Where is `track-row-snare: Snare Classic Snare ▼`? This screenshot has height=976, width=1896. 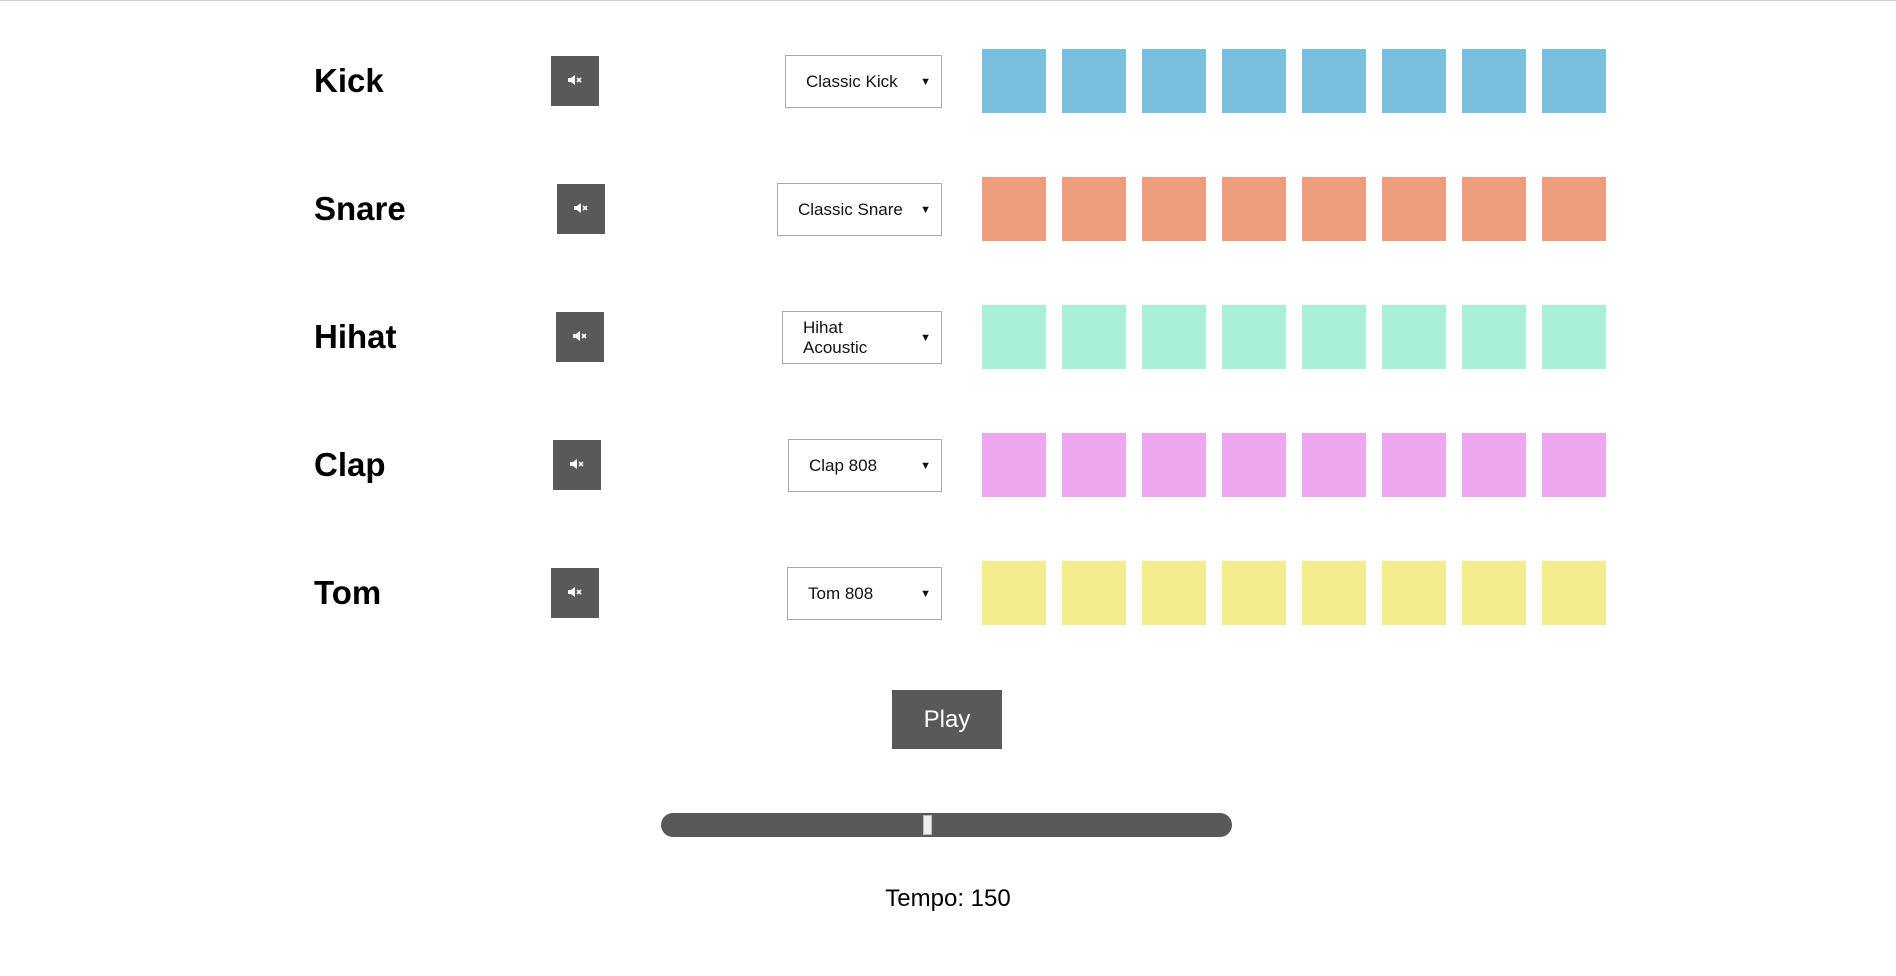
track-row-snare: Snare Classic Snare ▼ is located at coordinates (948, 209).